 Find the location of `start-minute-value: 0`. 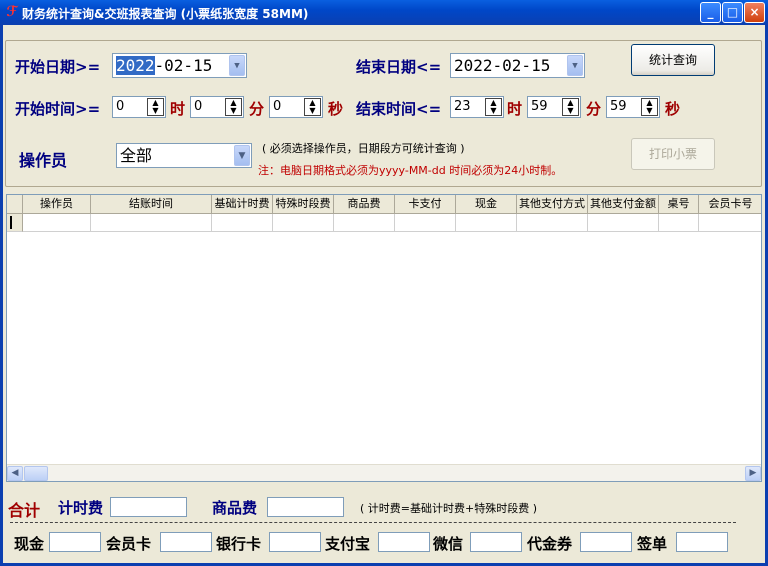

start-minute-value: 0 is located at coordinates (198, 106).